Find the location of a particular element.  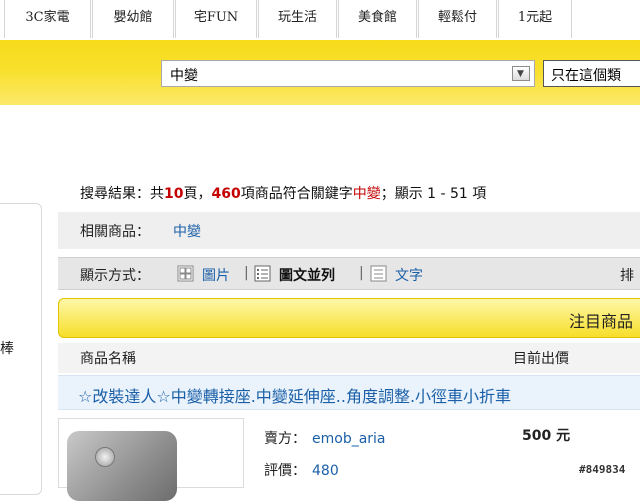

grid-view-icon is located at coordinates (185, 273).